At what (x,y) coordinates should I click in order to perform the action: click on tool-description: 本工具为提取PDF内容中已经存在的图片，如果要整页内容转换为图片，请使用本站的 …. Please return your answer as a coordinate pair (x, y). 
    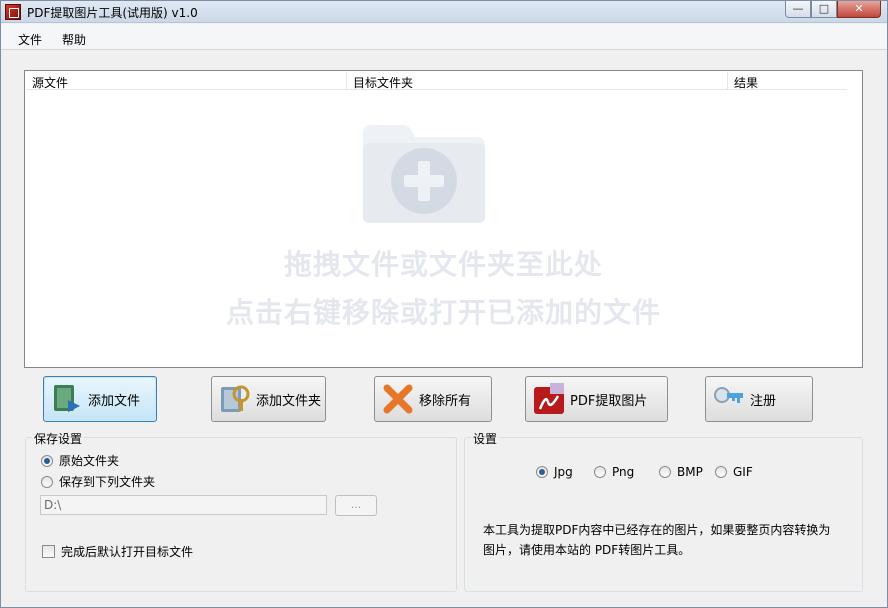
    Looking at the image, I should click on (657, 540).